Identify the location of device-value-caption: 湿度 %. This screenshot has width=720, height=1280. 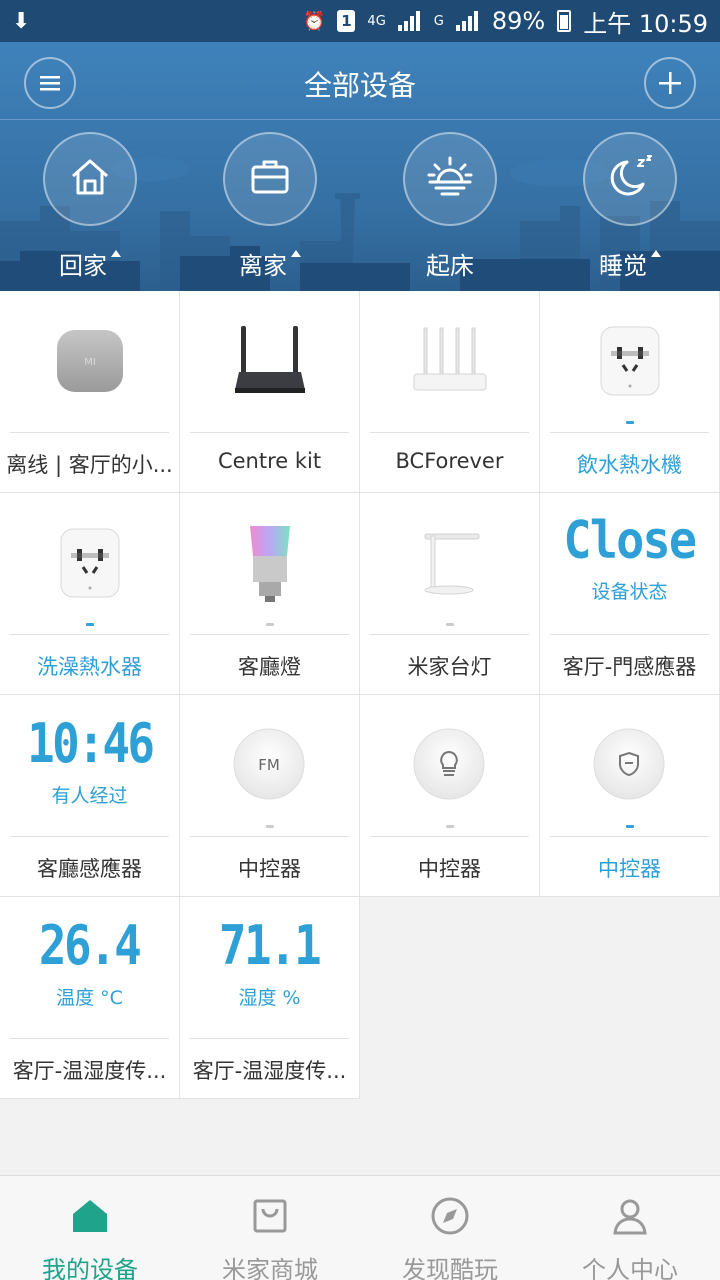
(269, 998).